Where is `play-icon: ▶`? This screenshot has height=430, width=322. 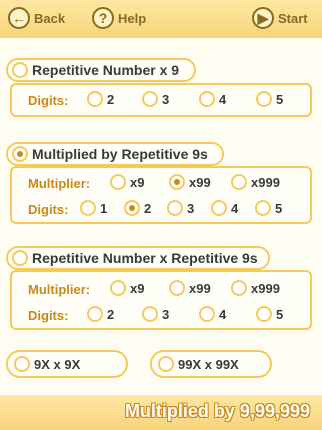 play-icon: ▶ is located at coordinates (263, 18).